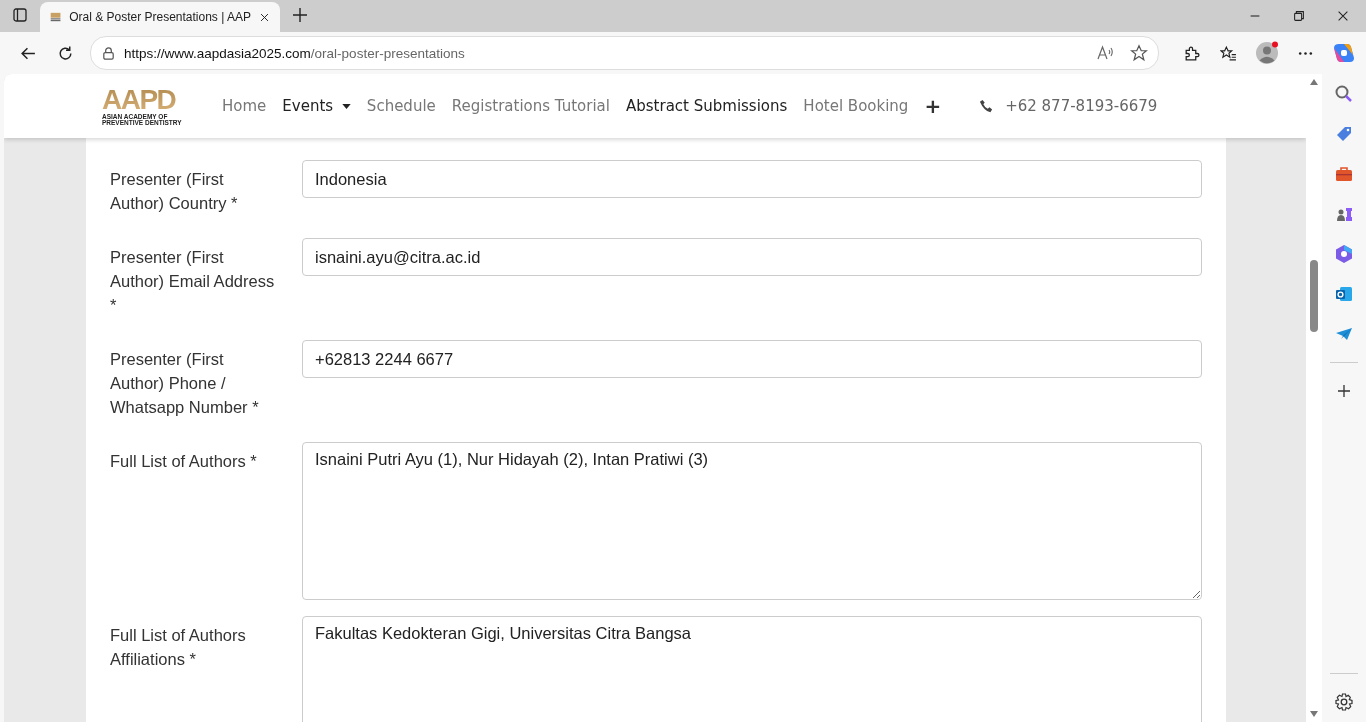  I want to click on new-tab-icon, so click(300, 15).